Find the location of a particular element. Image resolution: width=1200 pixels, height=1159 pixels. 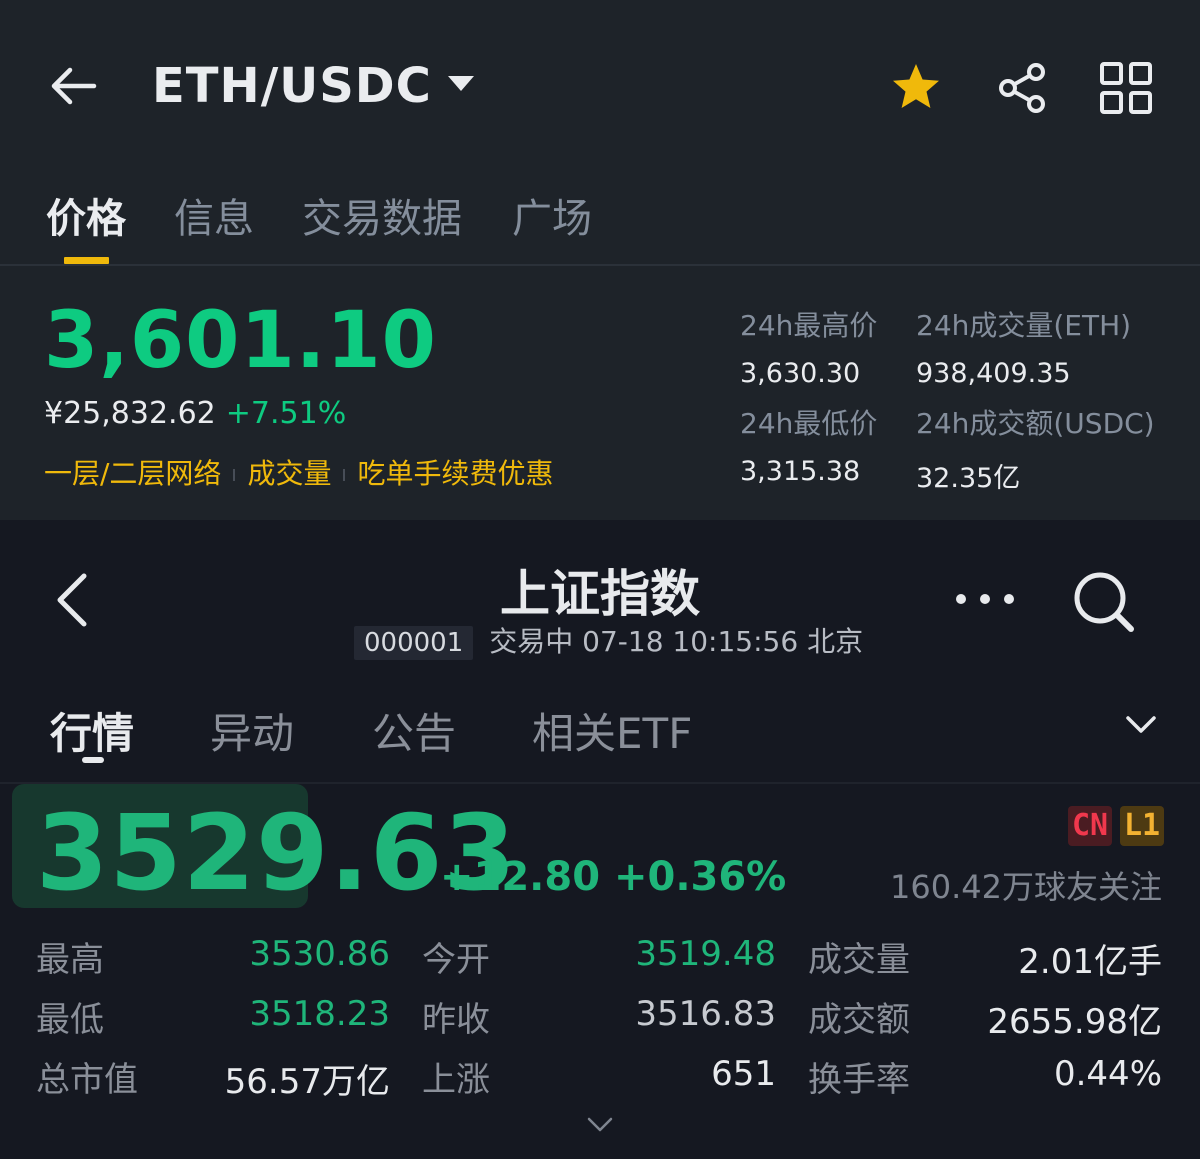

more-dots-icon is located at coordinates (985, 599).